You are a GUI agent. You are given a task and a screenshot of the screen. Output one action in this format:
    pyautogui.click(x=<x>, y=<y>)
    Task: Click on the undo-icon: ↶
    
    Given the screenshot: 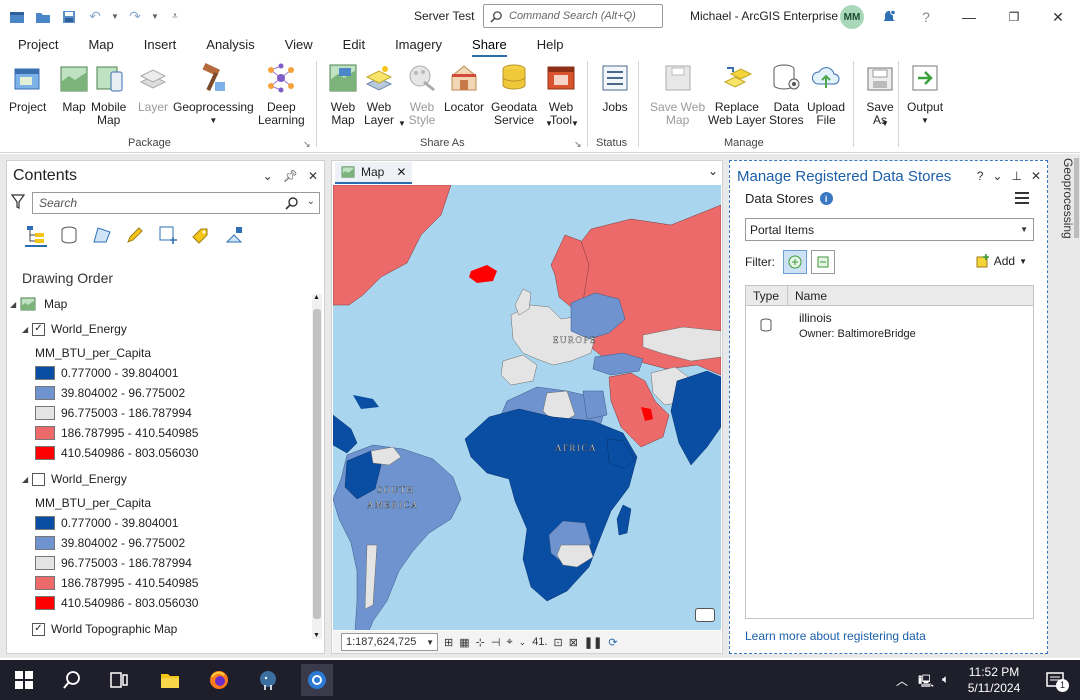 What is the action you would take?
    pyautogui.click(x=95, y=17)
    